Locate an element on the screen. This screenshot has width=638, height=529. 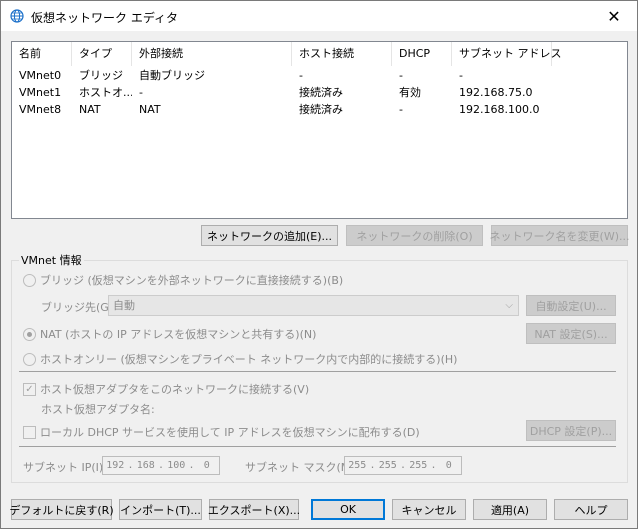
bridged-label: ブリッジ (仮想マシンを外部ネットワークに直接接続する)(B) is located at coordinates (192, 280).